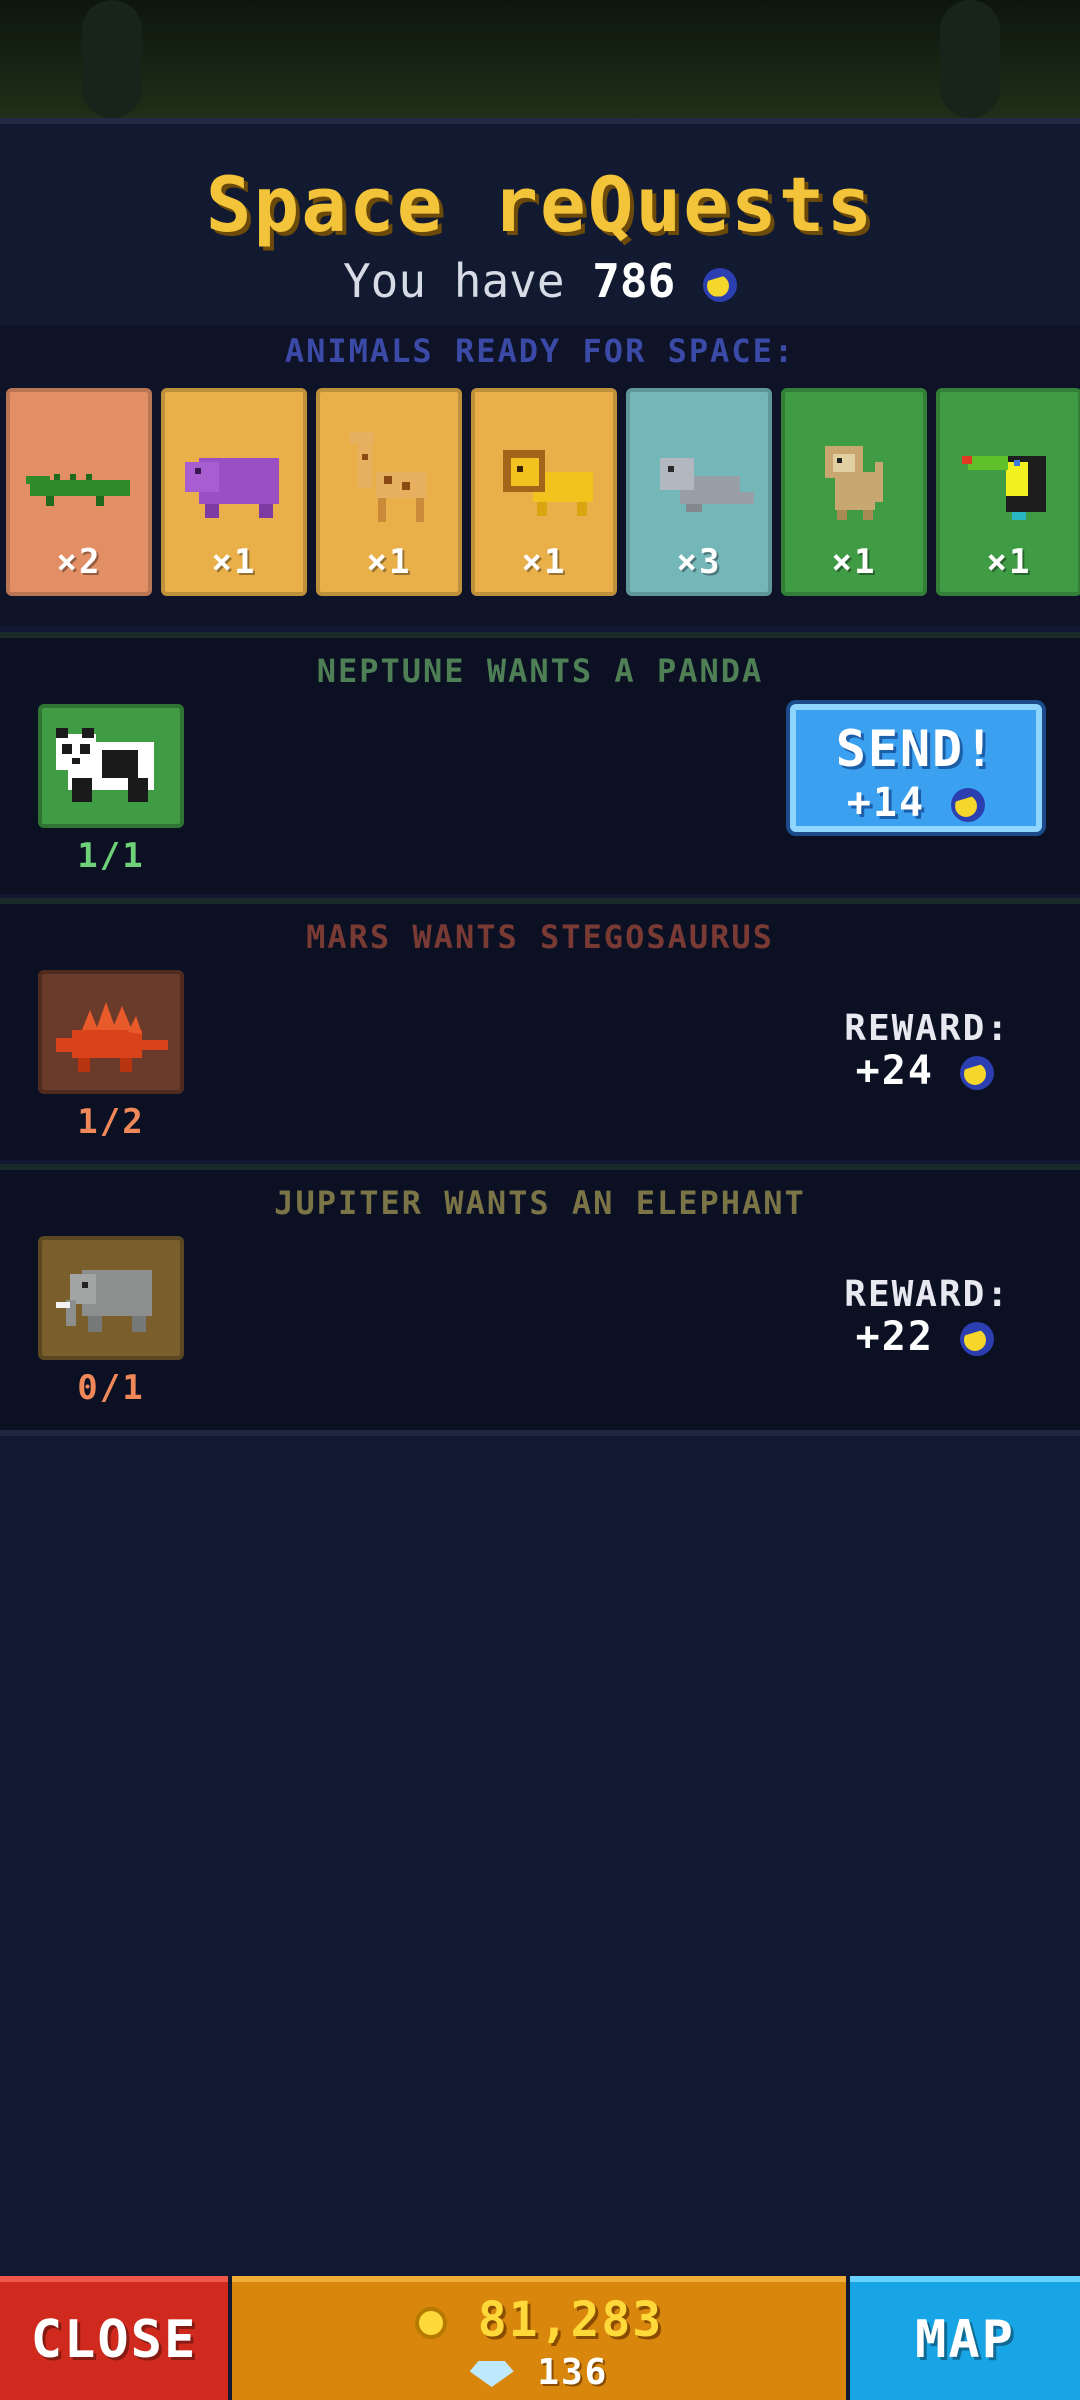  Describe the element at coordinates (634, 281) in the screenshot. I see `balance-value: 786` at that location.